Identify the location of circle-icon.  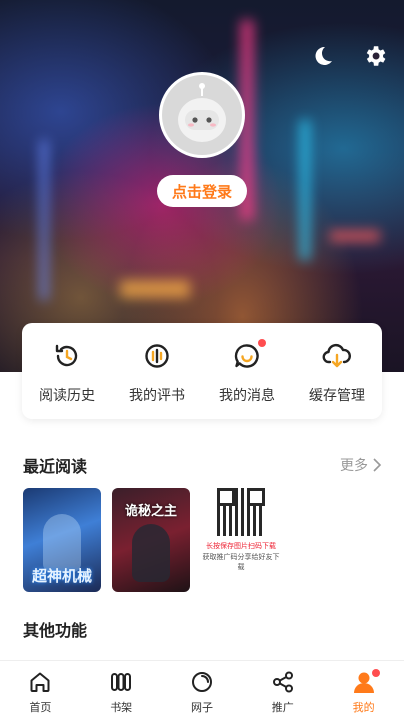
(202, 682).